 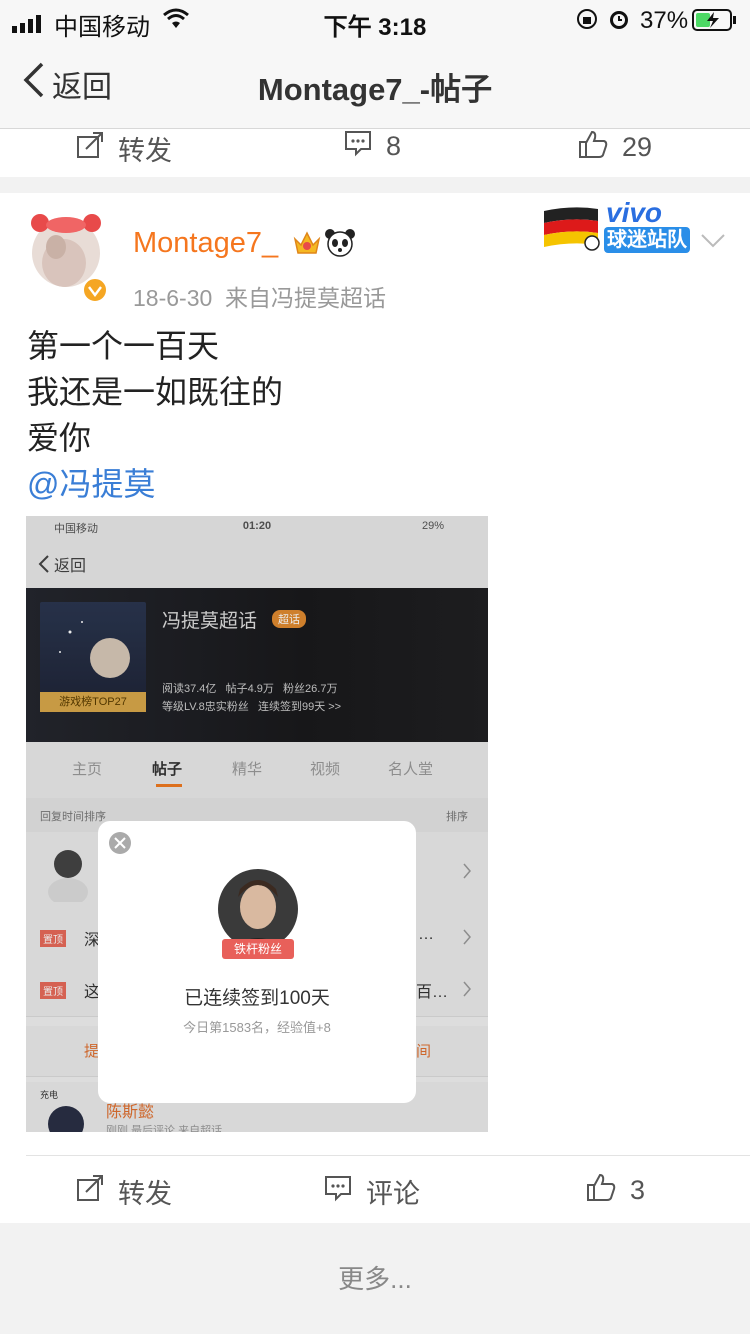 I want to click on status-bar: 中国移动 下午 3:18 37%, so click(x=375, y=20).